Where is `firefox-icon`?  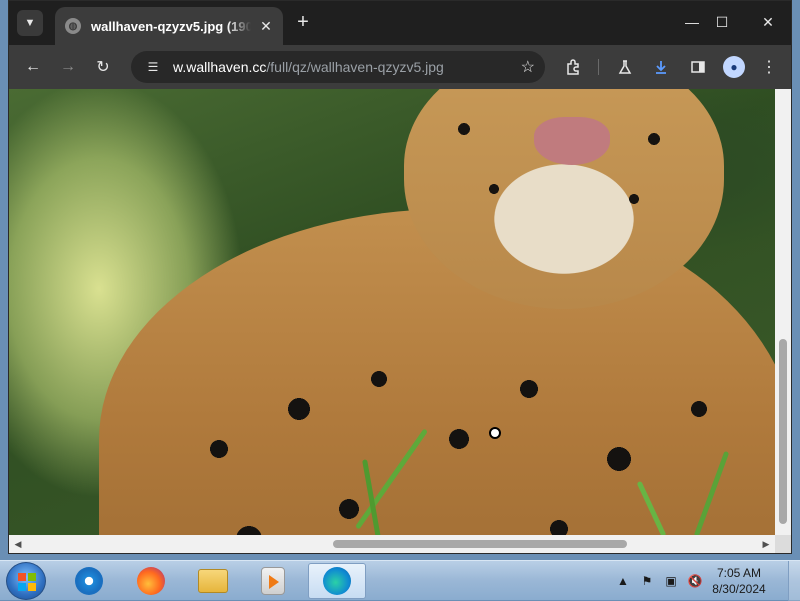
firefox-icon is located at coordinates (151, 581).